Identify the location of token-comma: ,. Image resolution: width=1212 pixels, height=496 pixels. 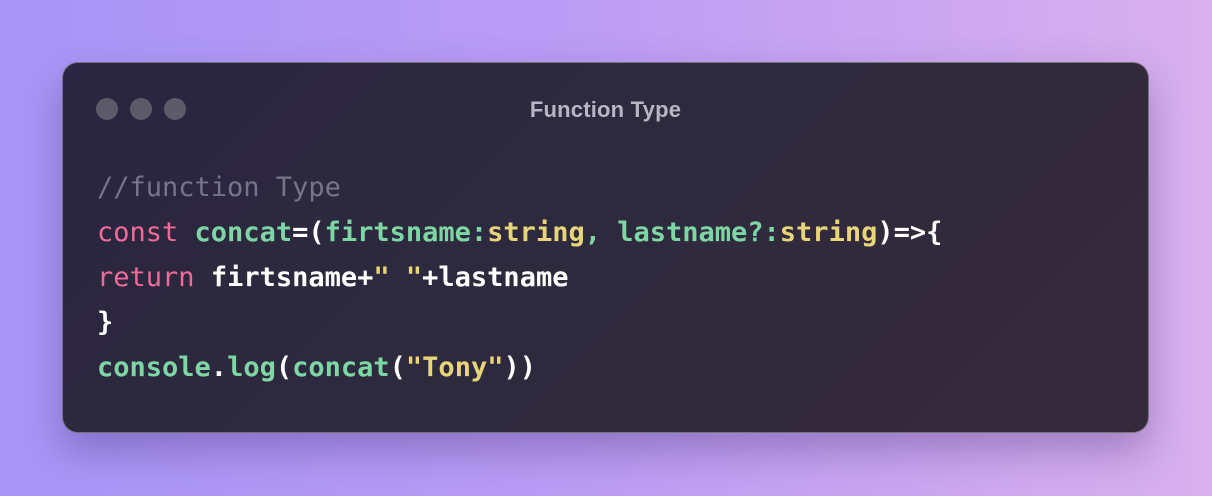
(601, 232).